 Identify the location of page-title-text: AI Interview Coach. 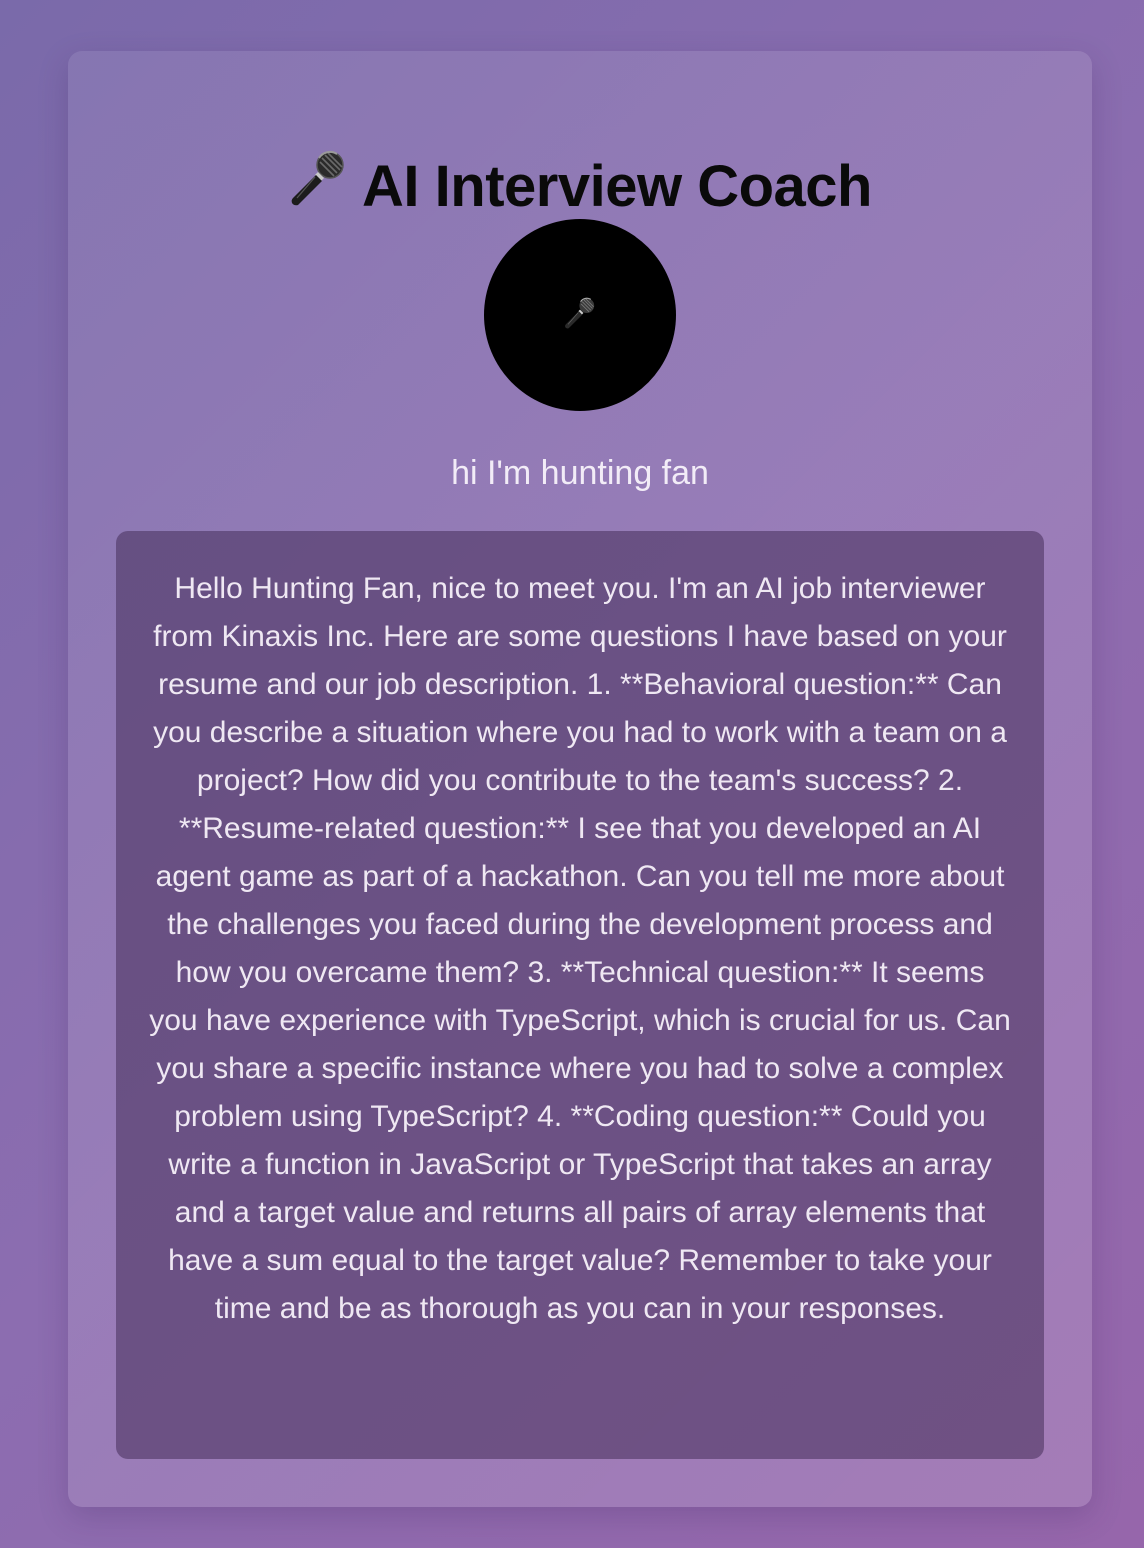
(617, 186).